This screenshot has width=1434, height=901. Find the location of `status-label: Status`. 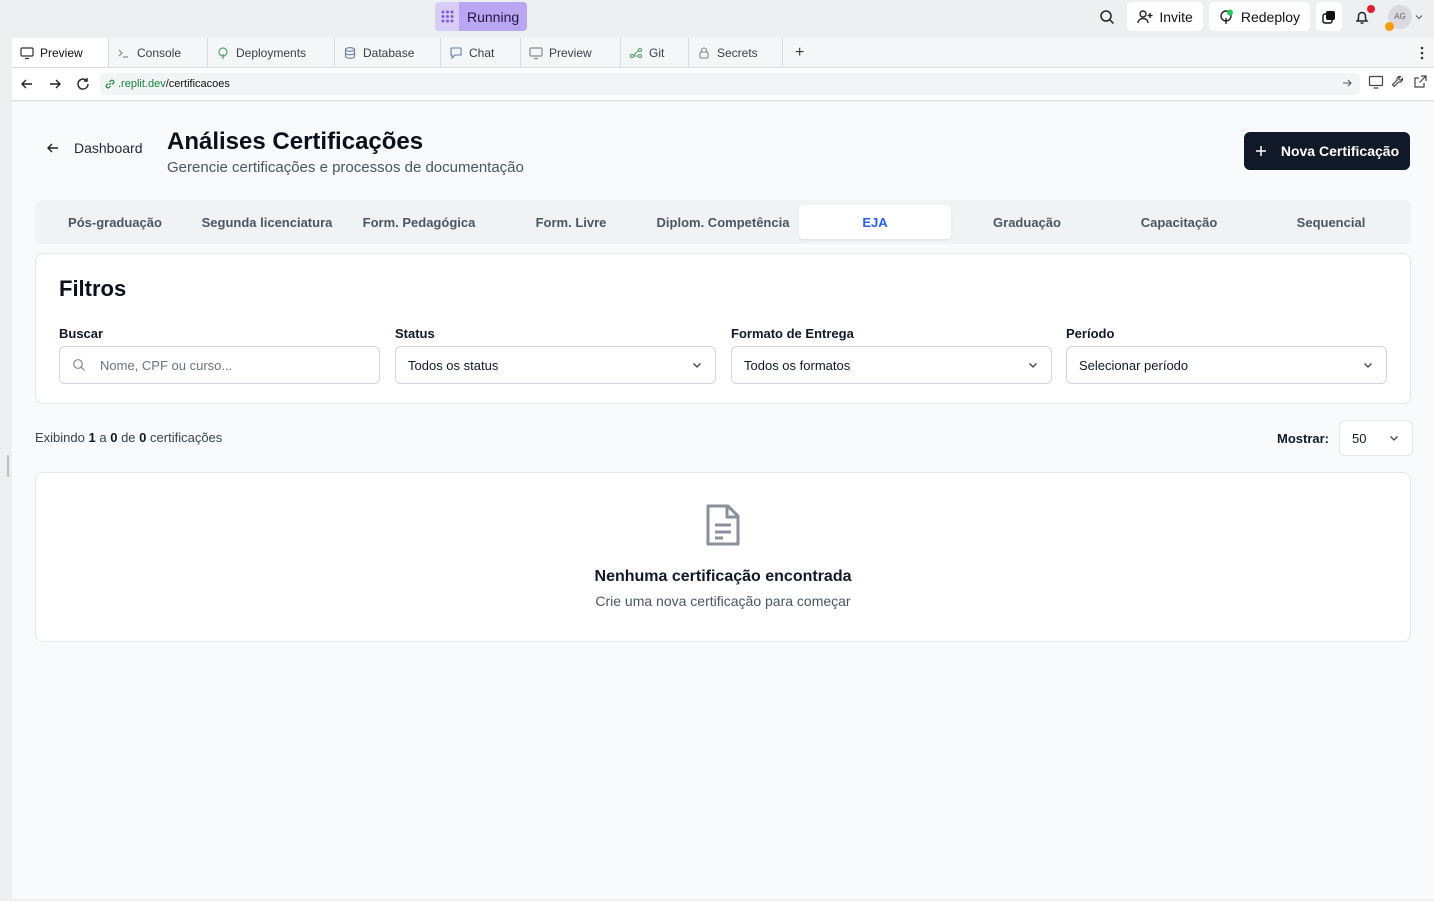

status-label: Status is located at coordinates (415, 333).